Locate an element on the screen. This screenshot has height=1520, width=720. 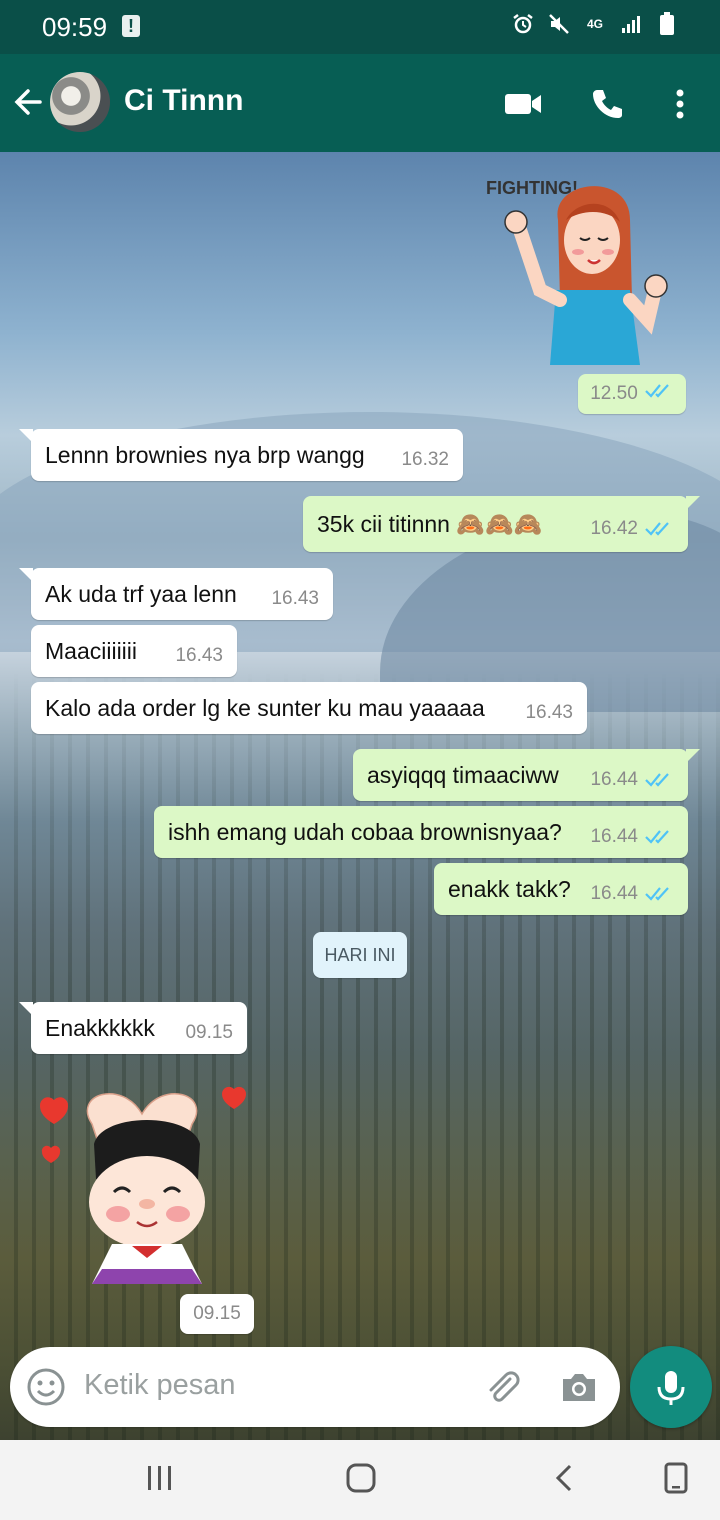
message-bubble-incoming: Lennn brownies nya brp wangg 16.32 is located at coordinates (241, 455).